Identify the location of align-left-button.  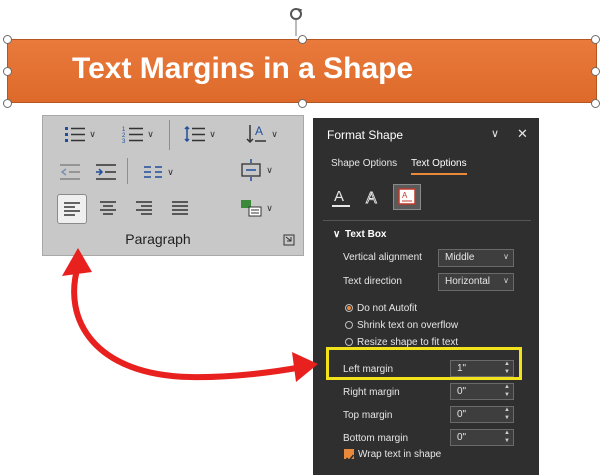
(72, 209).